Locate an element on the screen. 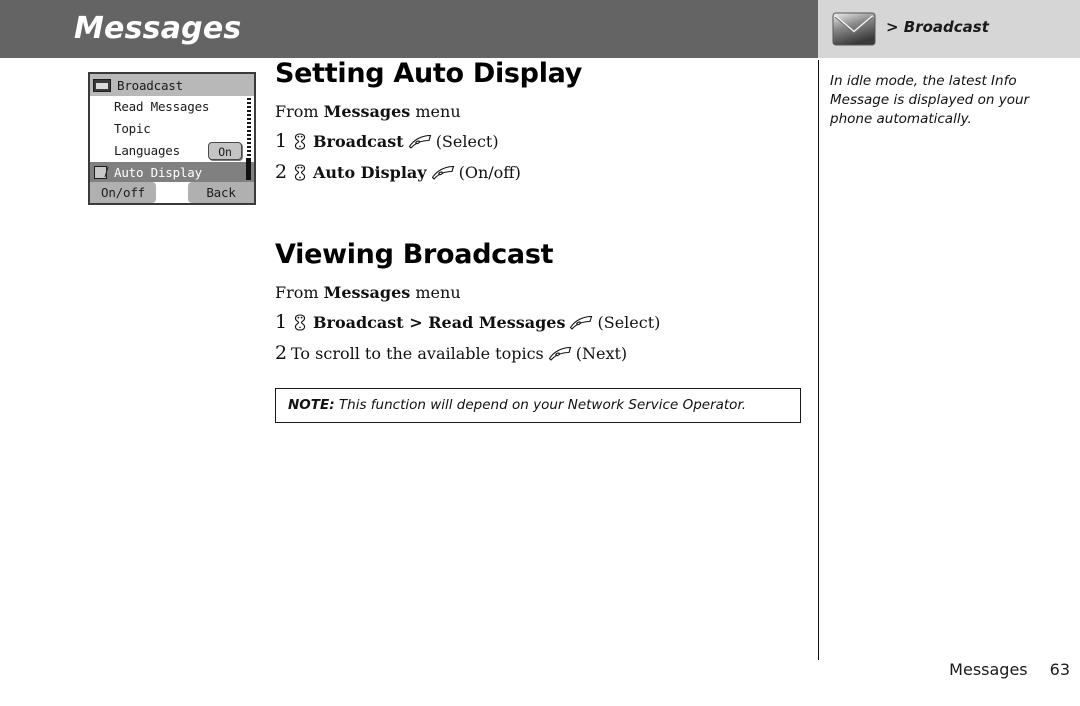 Image resolution: width=1080 pixels, height=706 pixels. softkey-right-button: Back is located at coordinates (221, 192).